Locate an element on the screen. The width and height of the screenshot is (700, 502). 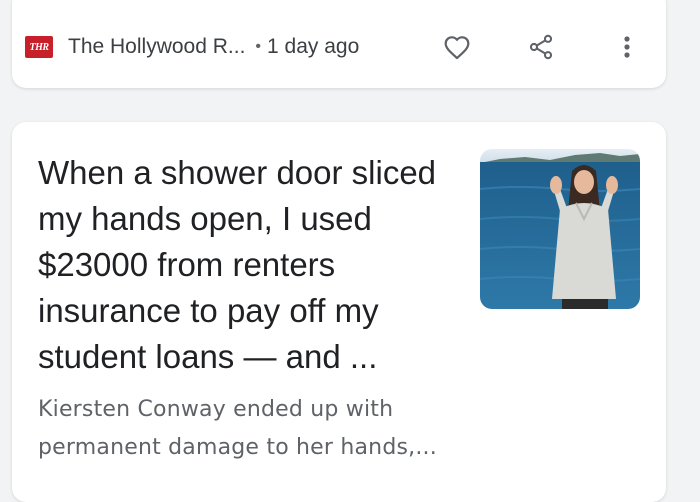
source-row: THR The Hollywood R... • 1 day ago is located at coordinates (192, 47).